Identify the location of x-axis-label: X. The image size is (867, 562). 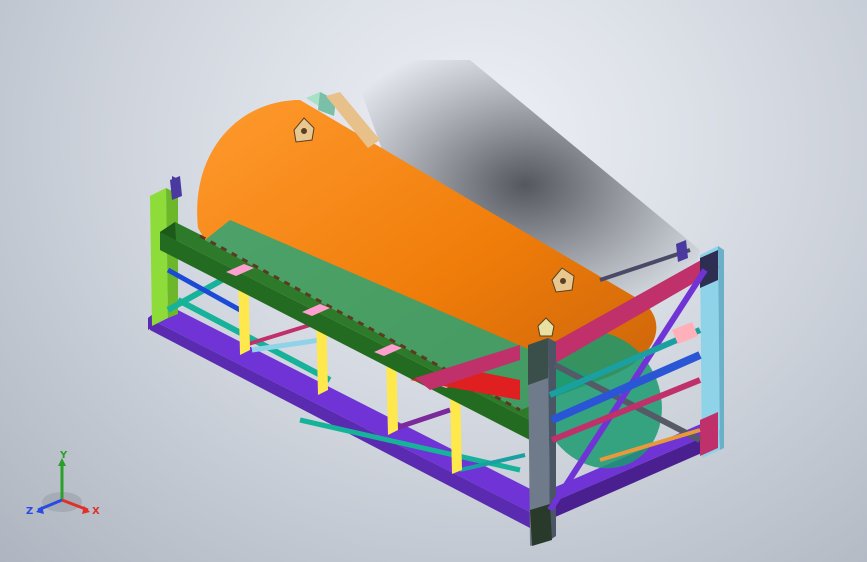
(96, 511).